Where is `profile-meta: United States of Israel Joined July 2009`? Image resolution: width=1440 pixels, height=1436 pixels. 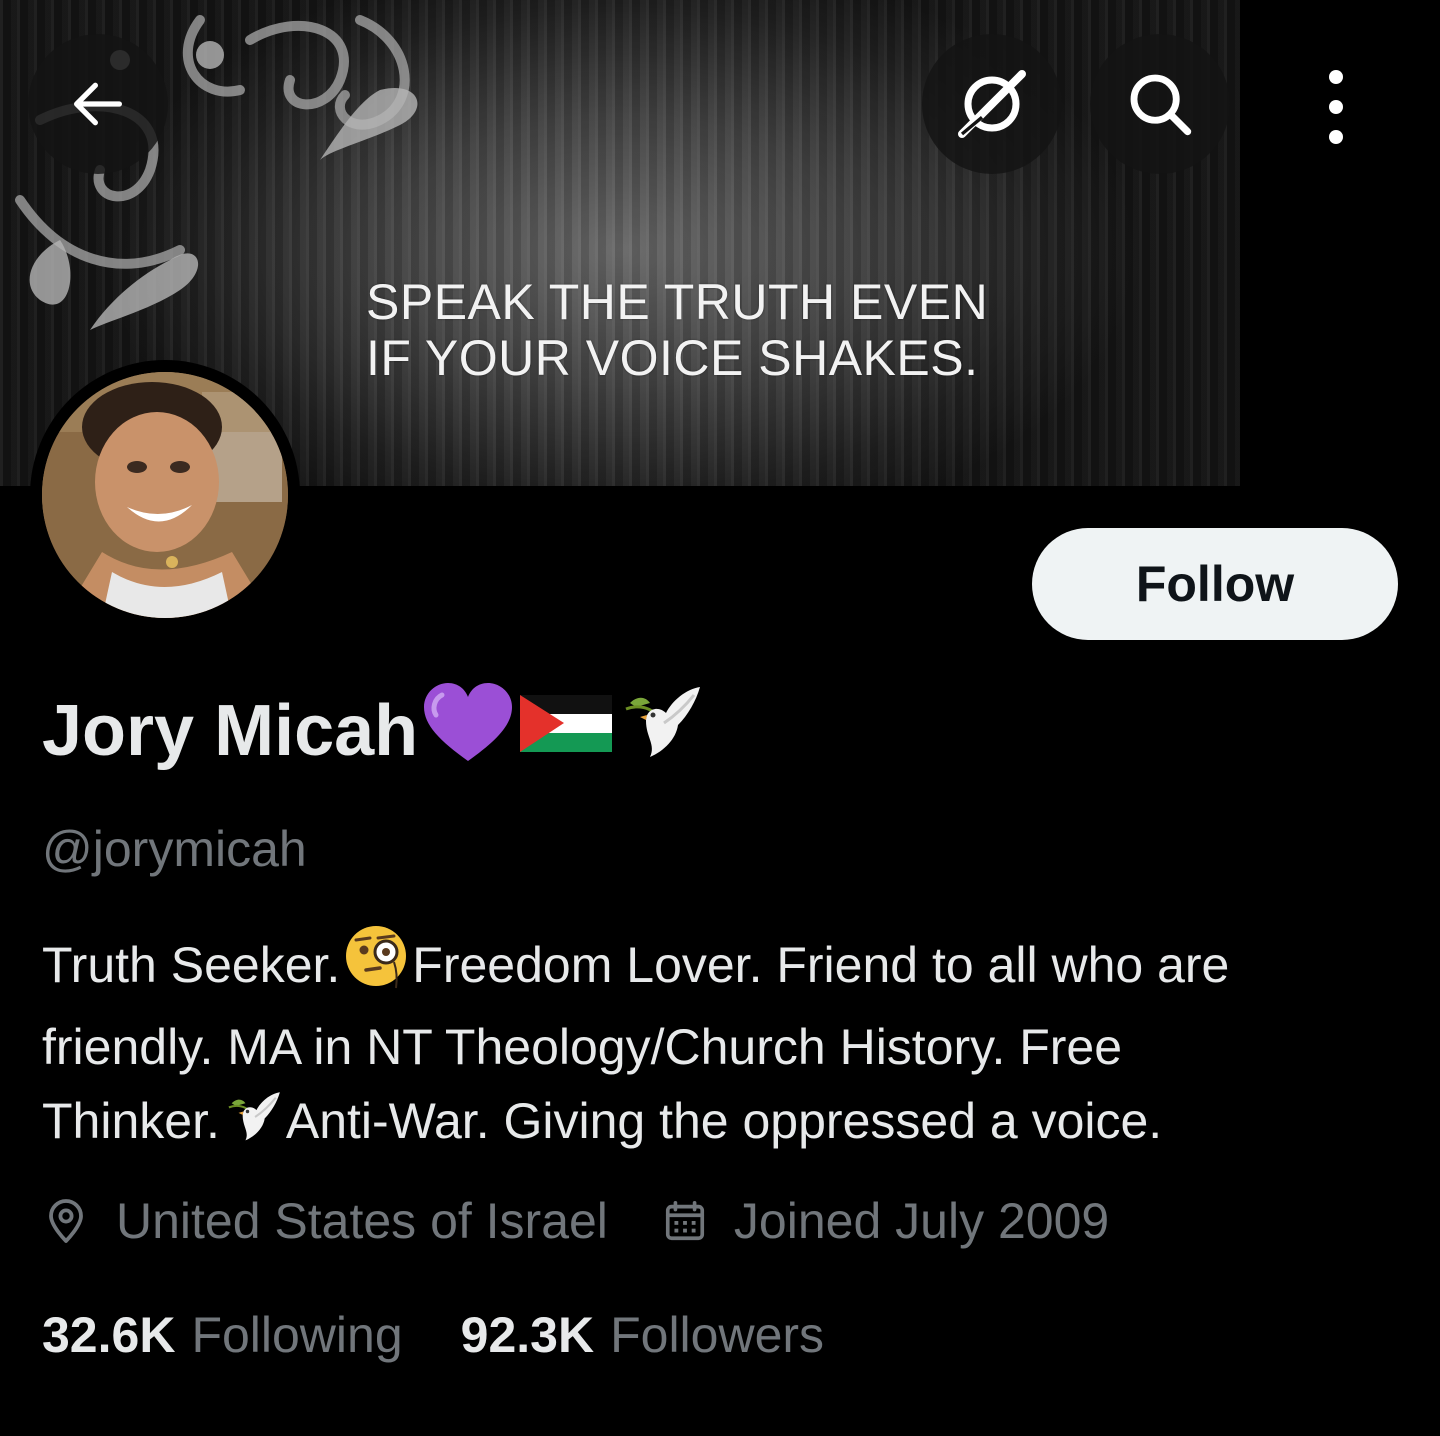
profile-meta: United States of Israel Joined July 2009 is located at coordinates (575, 1221).